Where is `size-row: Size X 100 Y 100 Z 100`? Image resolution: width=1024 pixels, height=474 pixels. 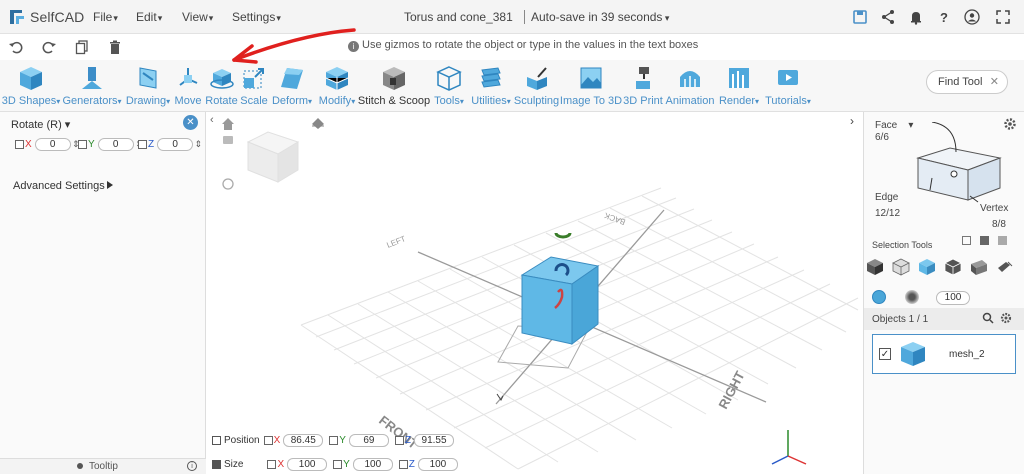 size-row: Size X 100 Y 100 Z 100 is located at coordinates (335, 464).